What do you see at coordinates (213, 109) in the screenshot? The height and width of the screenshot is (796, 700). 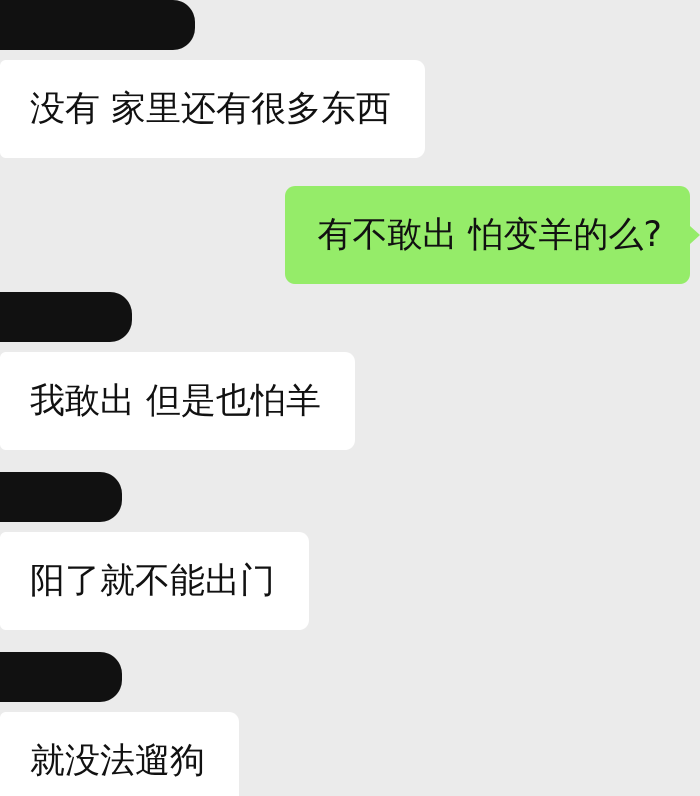 I see `message-bubble: 没有 家里还有很多东西` at bounding box center [213, 109].